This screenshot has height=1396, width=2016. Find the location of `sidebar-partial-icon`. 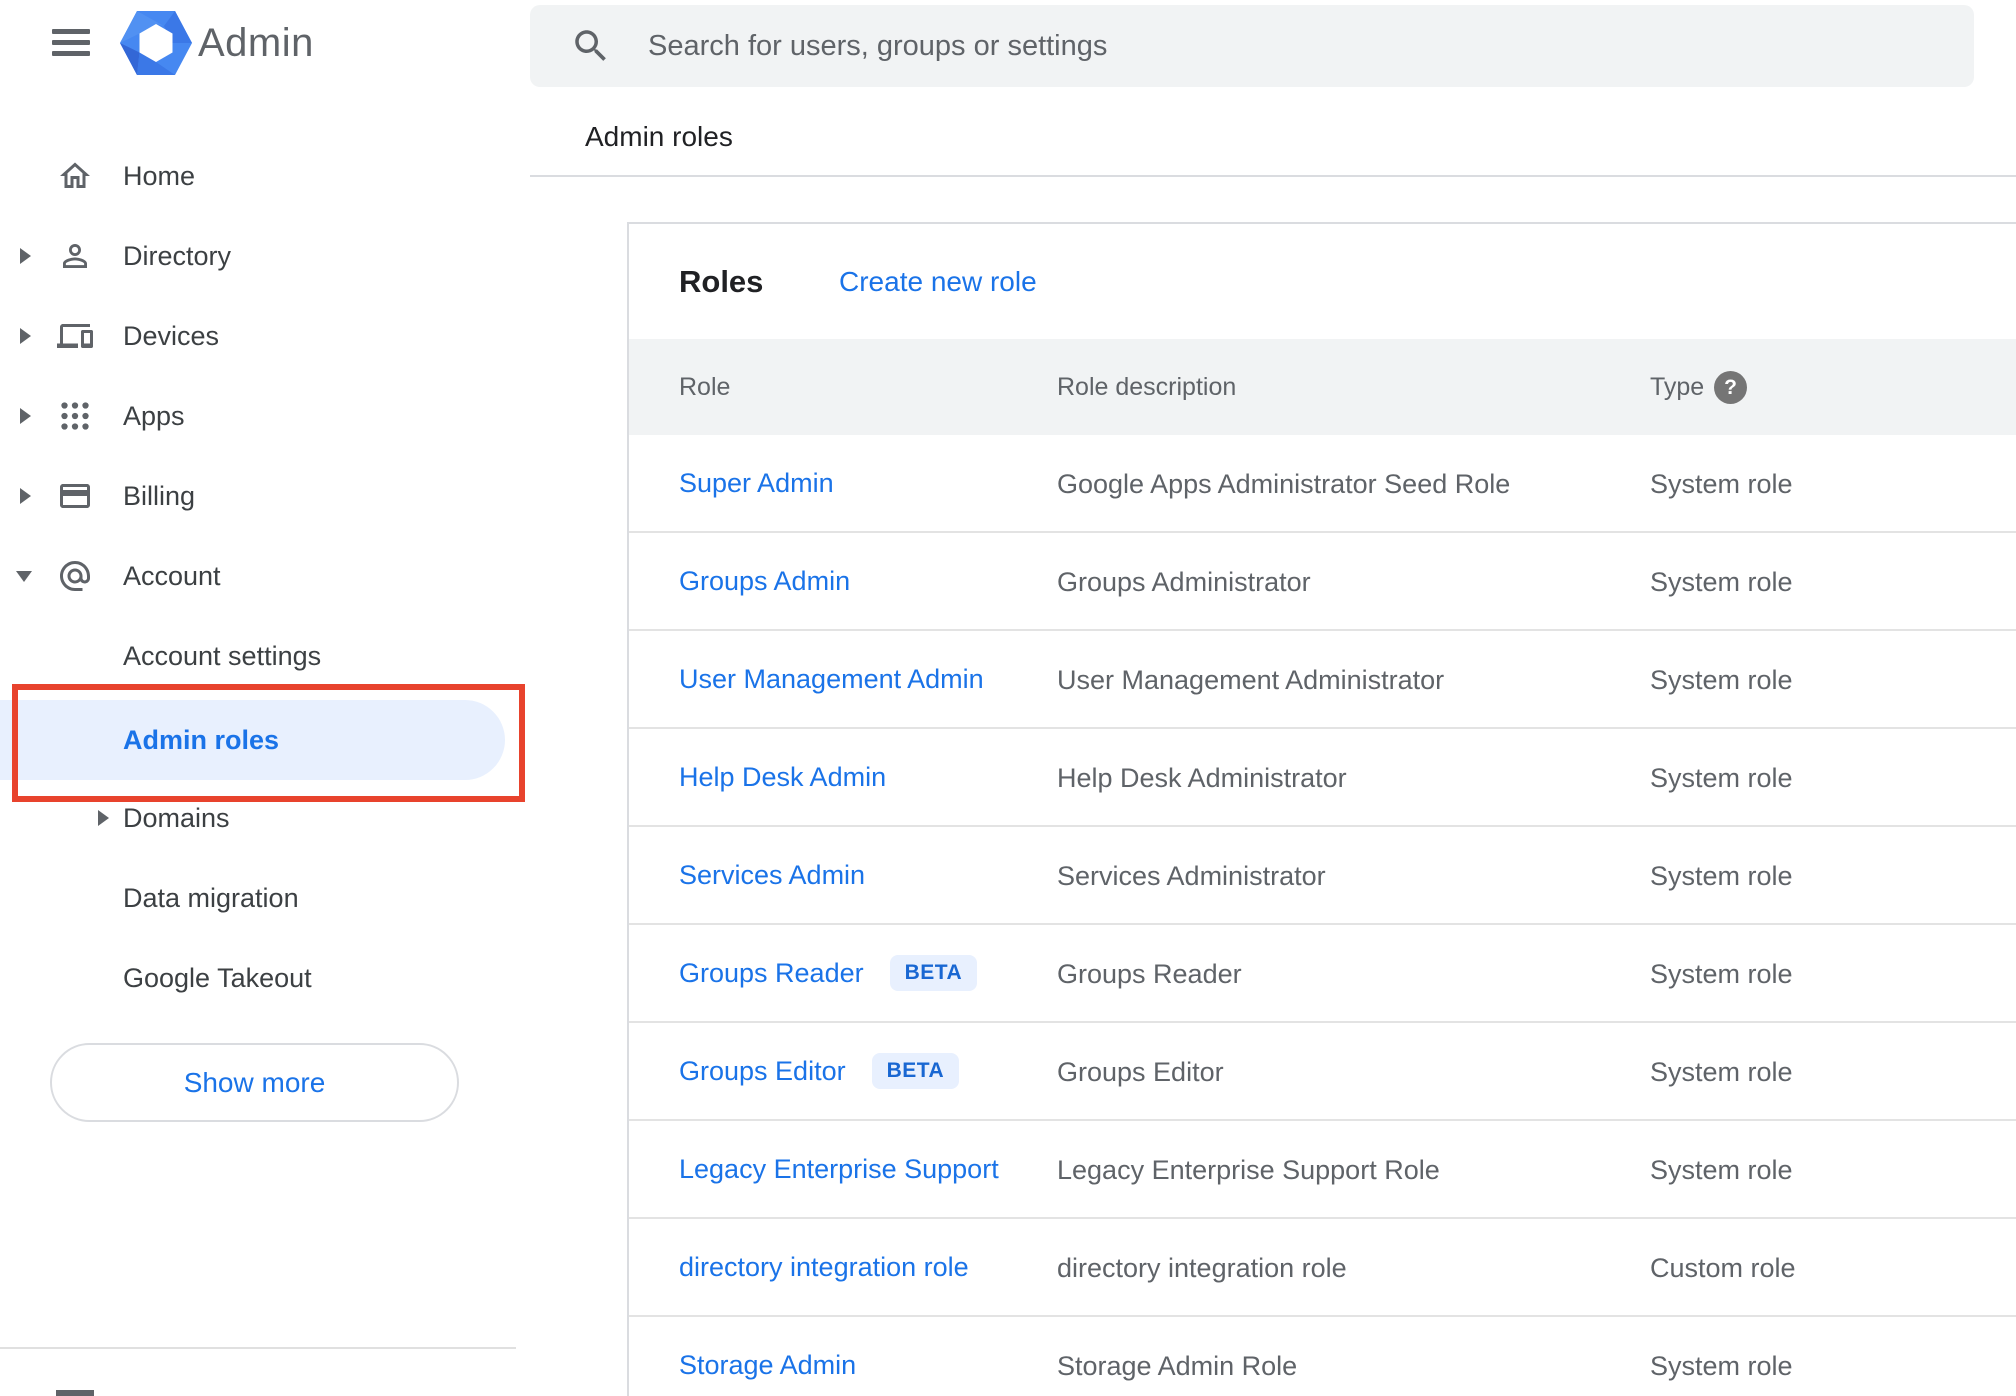

sidebar-partial-icon is located at coordinates (75, 1393).